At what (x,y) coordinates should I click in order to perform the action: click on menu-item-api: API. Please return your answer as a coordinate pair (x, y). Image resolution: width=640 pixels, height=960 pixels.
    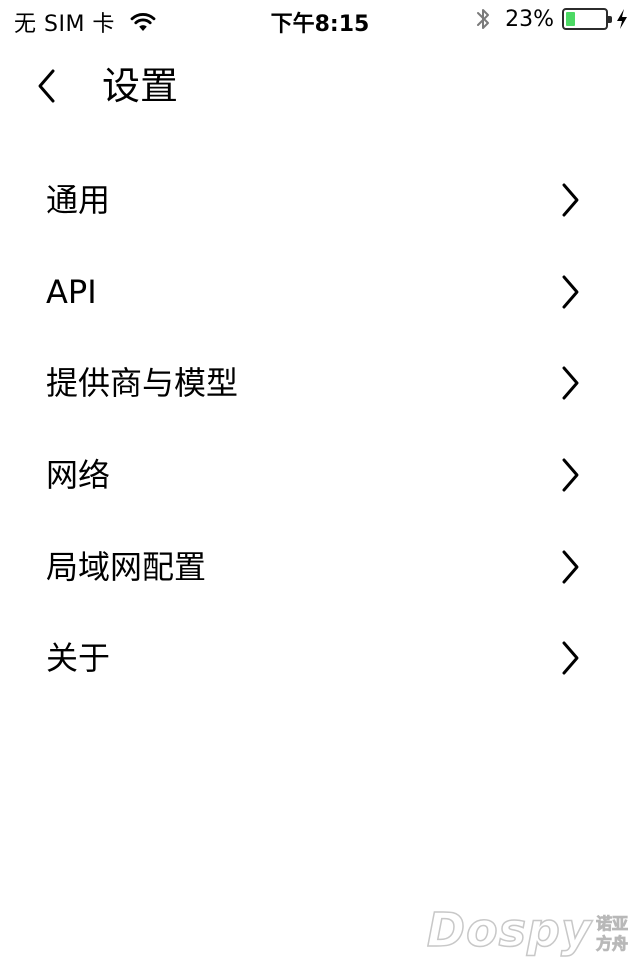
    Looking at the image, I should click on (320, 292).